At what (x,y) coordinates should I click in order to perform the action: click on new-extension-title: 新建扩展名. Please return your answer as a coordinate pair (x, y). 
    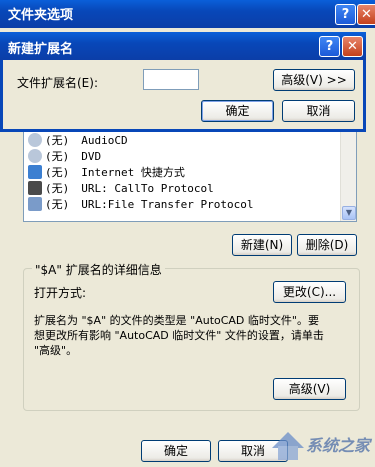
    Looking at the image, I should click on (41, 49).